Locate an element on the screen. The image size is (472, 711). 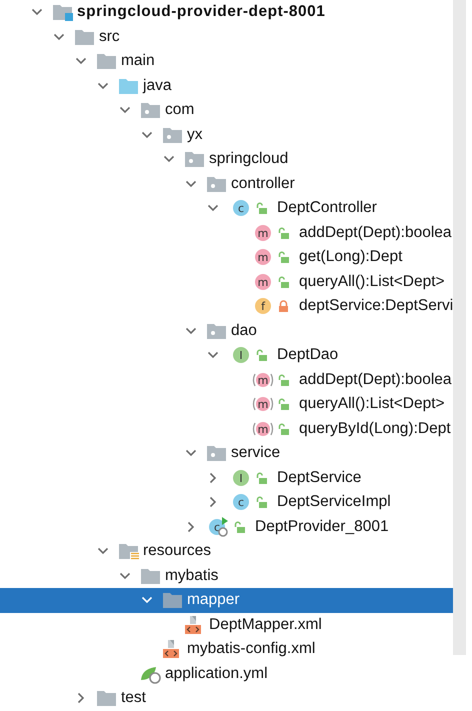
field-icon: f is located at coordinates (263, 306).